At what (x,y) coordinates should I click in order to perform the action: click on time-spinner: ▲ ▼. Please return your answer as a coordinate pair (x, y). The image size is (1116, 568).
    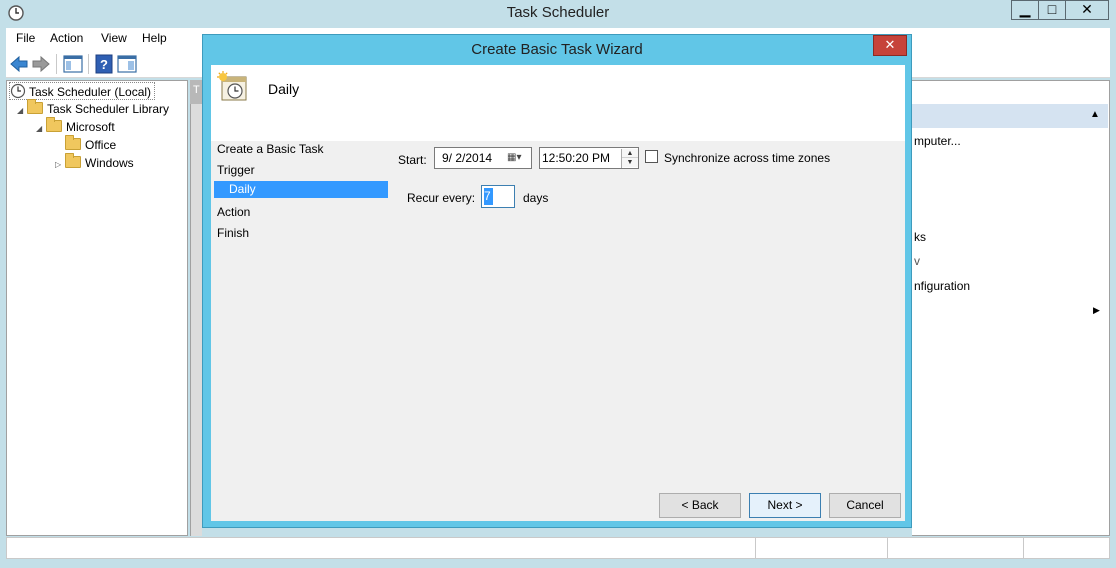
    Looking at the image, I should click on (629, 158).